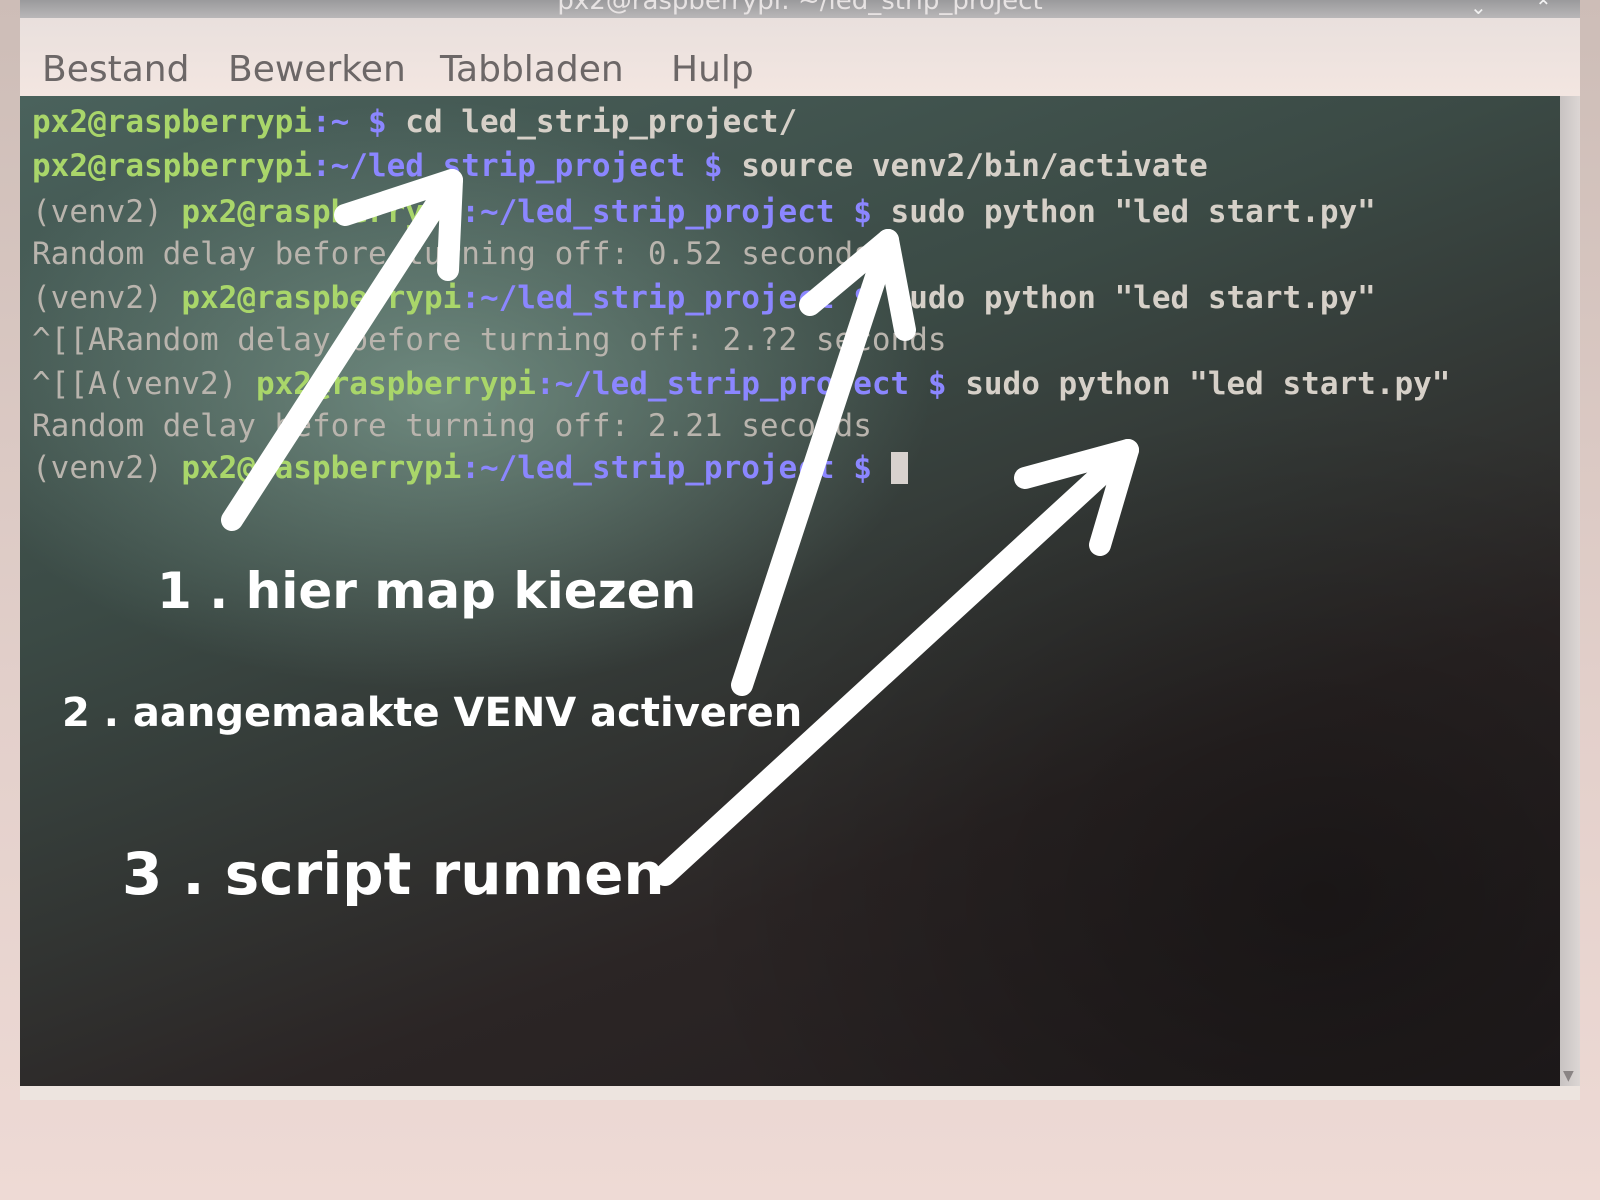 The image size is (1600, 1200). I want to click on menu-bar: Bestand Bewerken Tabbladen Hulp, so click(800, 57).